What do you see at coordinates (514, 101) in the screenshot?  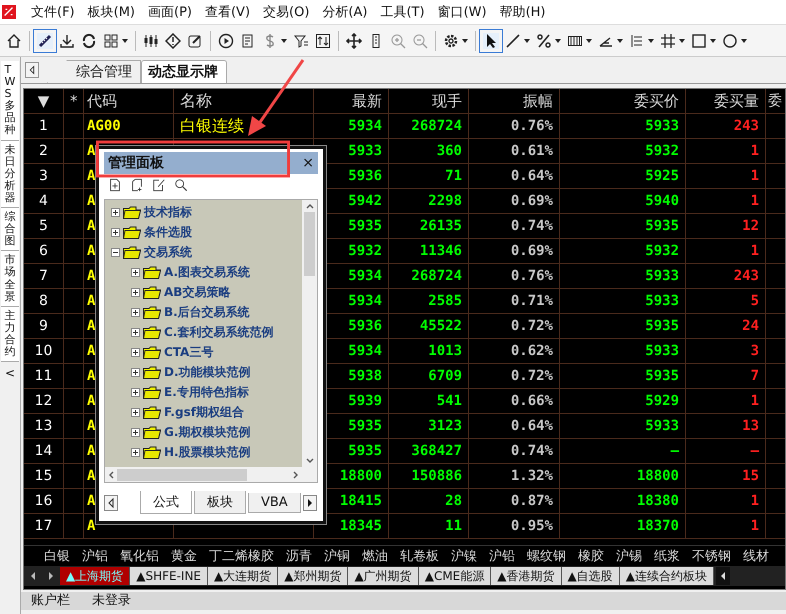 I see `column-header: 振幅` at bounding box center [514, 101].